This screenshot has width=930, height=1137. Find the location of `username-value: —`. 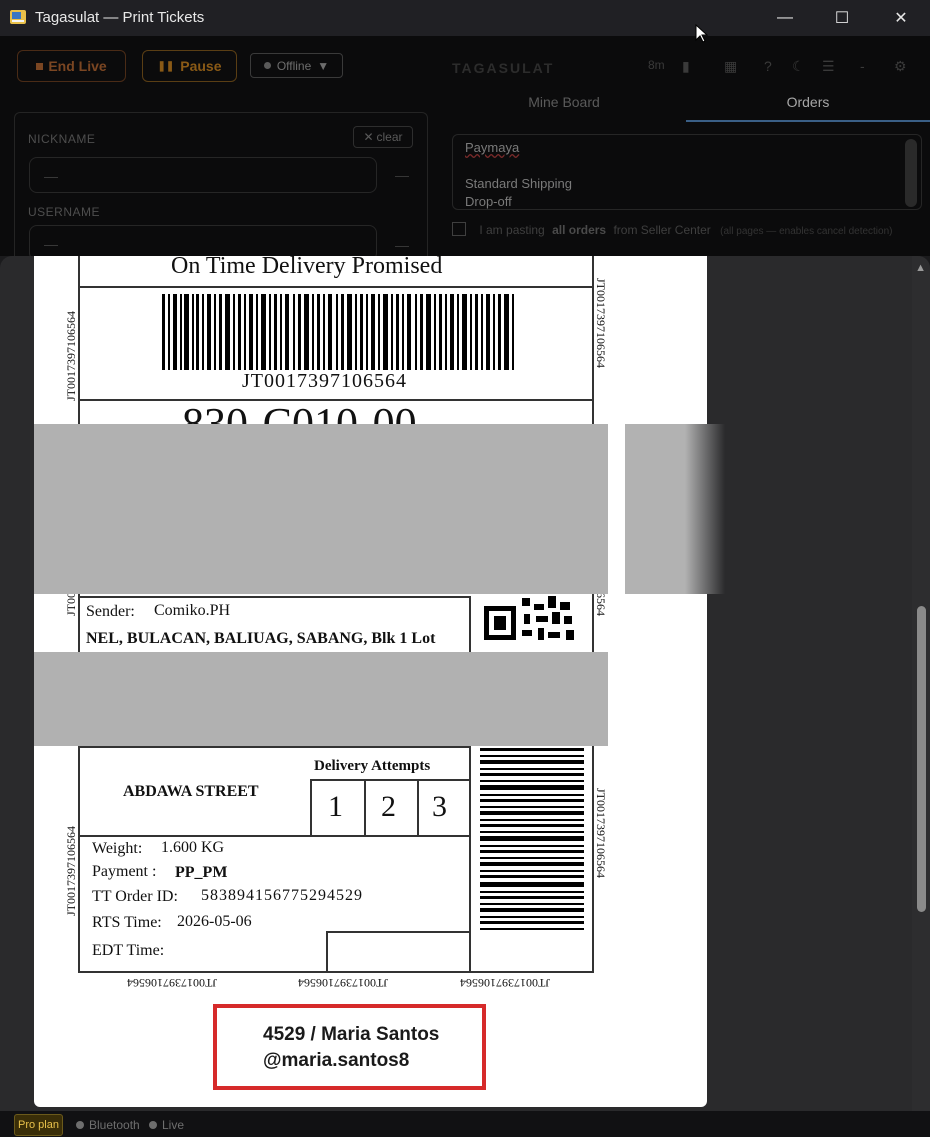

username-value: — is located at coordinates (51, 244).